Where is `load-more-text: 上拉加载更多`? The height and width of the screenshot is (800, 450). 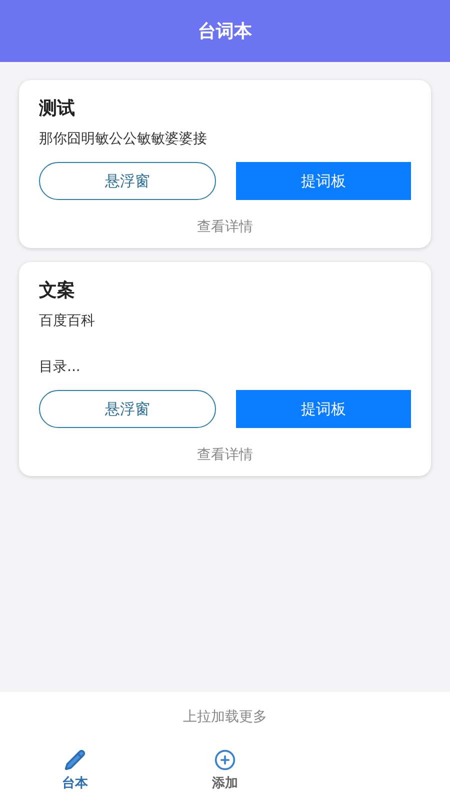 load-more-text: 上拉加载更多 is located at coordinates (225, 717).